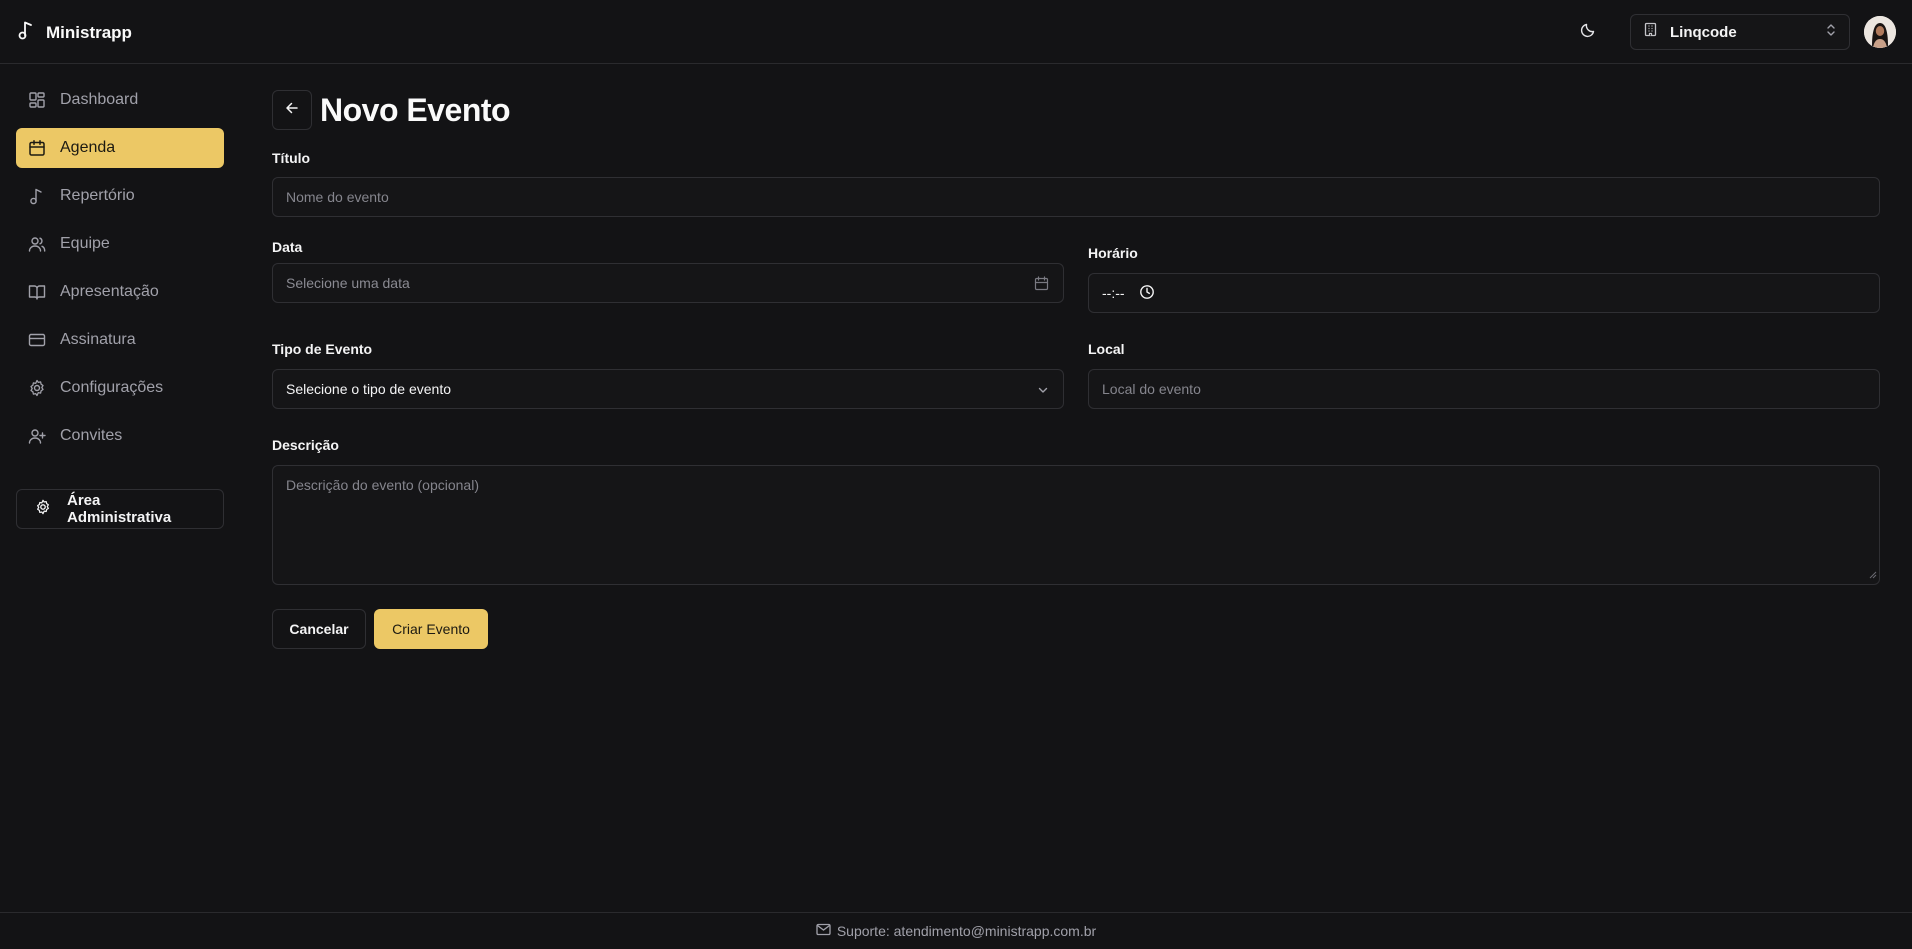 This screenshot has width=1912, height=949. Describe the element at coordinates (1113, 293) in the screenshot. I see `time-value: --:--` at that location.